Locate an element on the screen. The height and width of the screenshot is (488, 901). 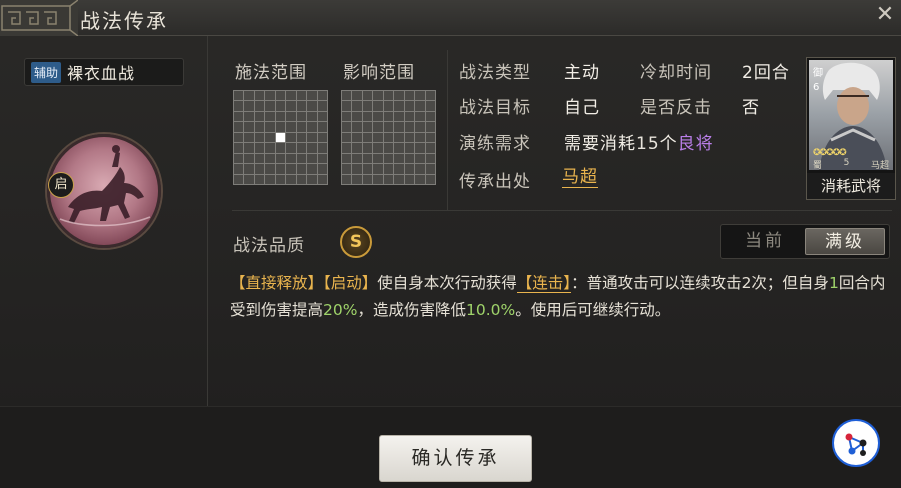
requirement-tag: 良将 is located at coordinates (695, 144).